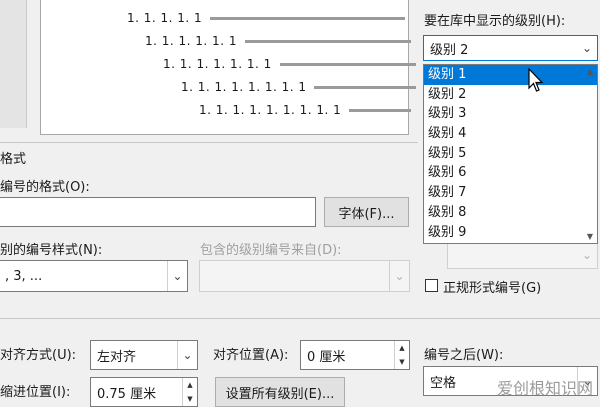 The height and width of the screenshot is (407, 600). What do you see at coordinates (510, 114) in the screenshot?
I see `dropdown-option: 级别 3` at bounding box center [510, 114].